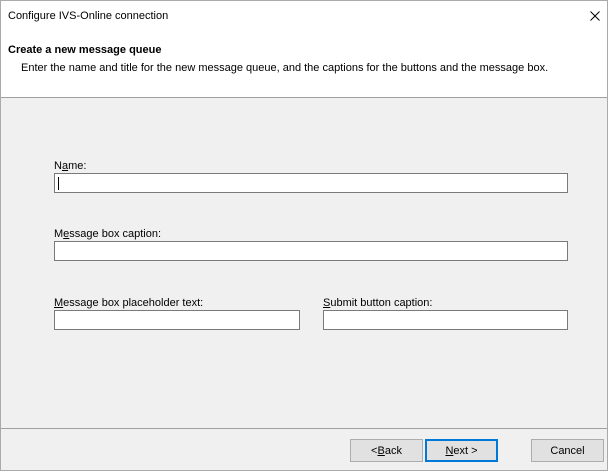  What do you see at coordinates (88, 16) in the screenshot?
I see `window-title: Configure IVS-Online connection` at bounding box center [88, 16].